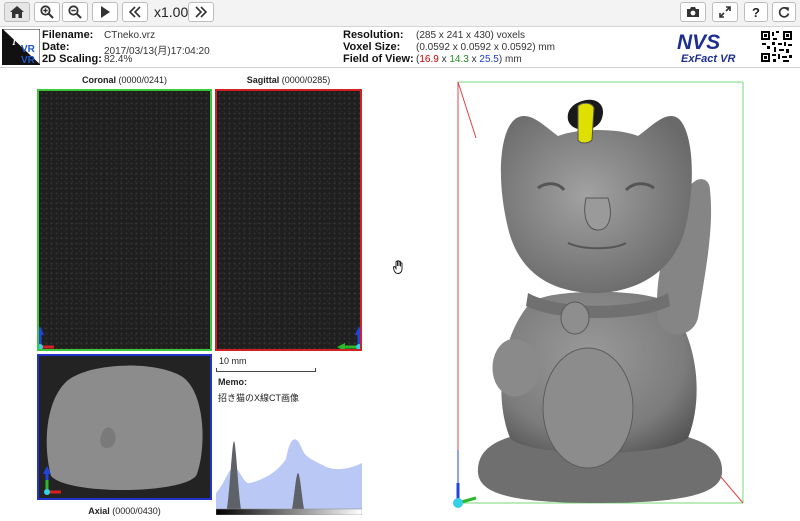 The image size is (800, 521). What do you see at coordinates (698, 42) in the screenshot?
I see `svg-text: NVS` at bounding box center [698, 42].